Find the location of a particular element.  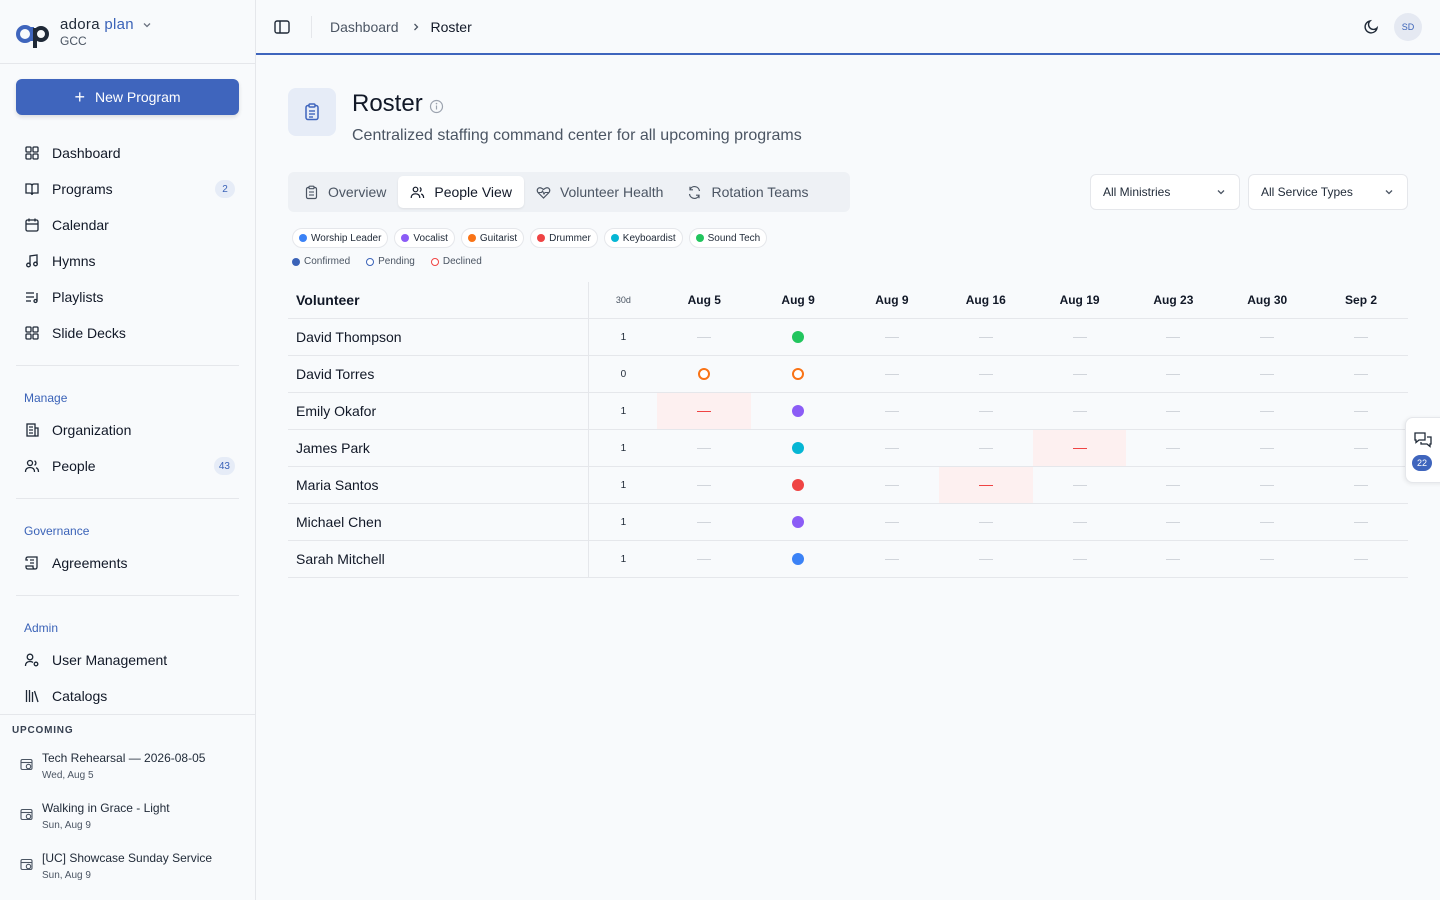

ministries-select: All Ministries is located at coordinates (1165, 192).